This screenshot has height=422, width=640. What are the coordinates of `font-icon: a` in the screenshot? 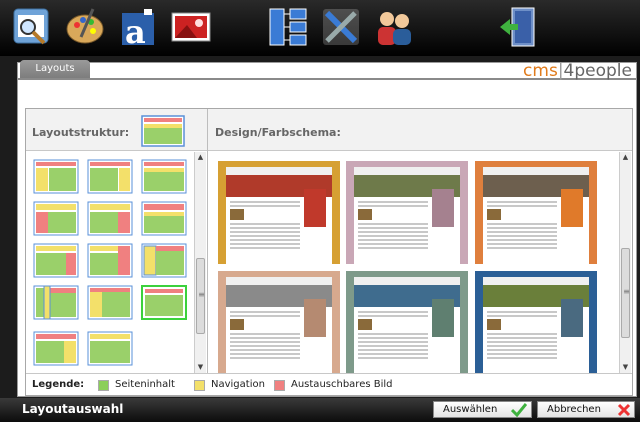 It's located at (138, 27).